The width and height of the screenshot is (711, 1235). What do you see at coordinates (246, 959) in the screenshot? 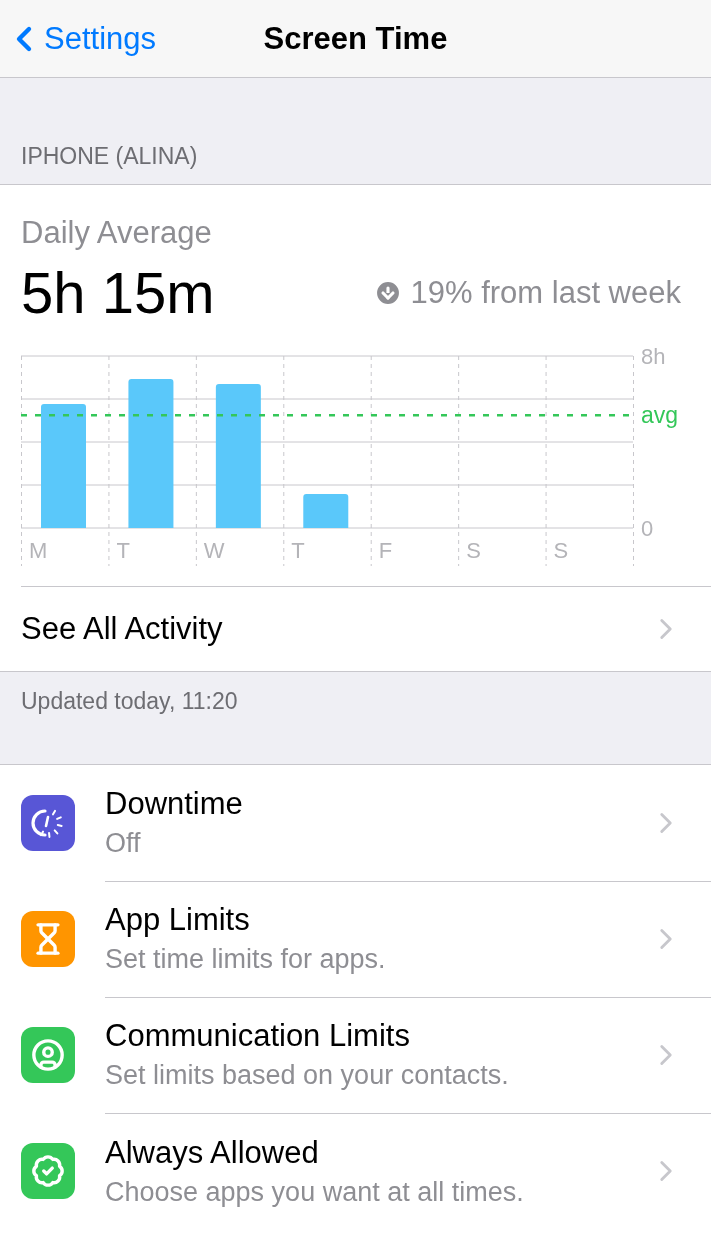
I see `row-subtitle: Set time limits for apps.` at bounding box center [246, 959].